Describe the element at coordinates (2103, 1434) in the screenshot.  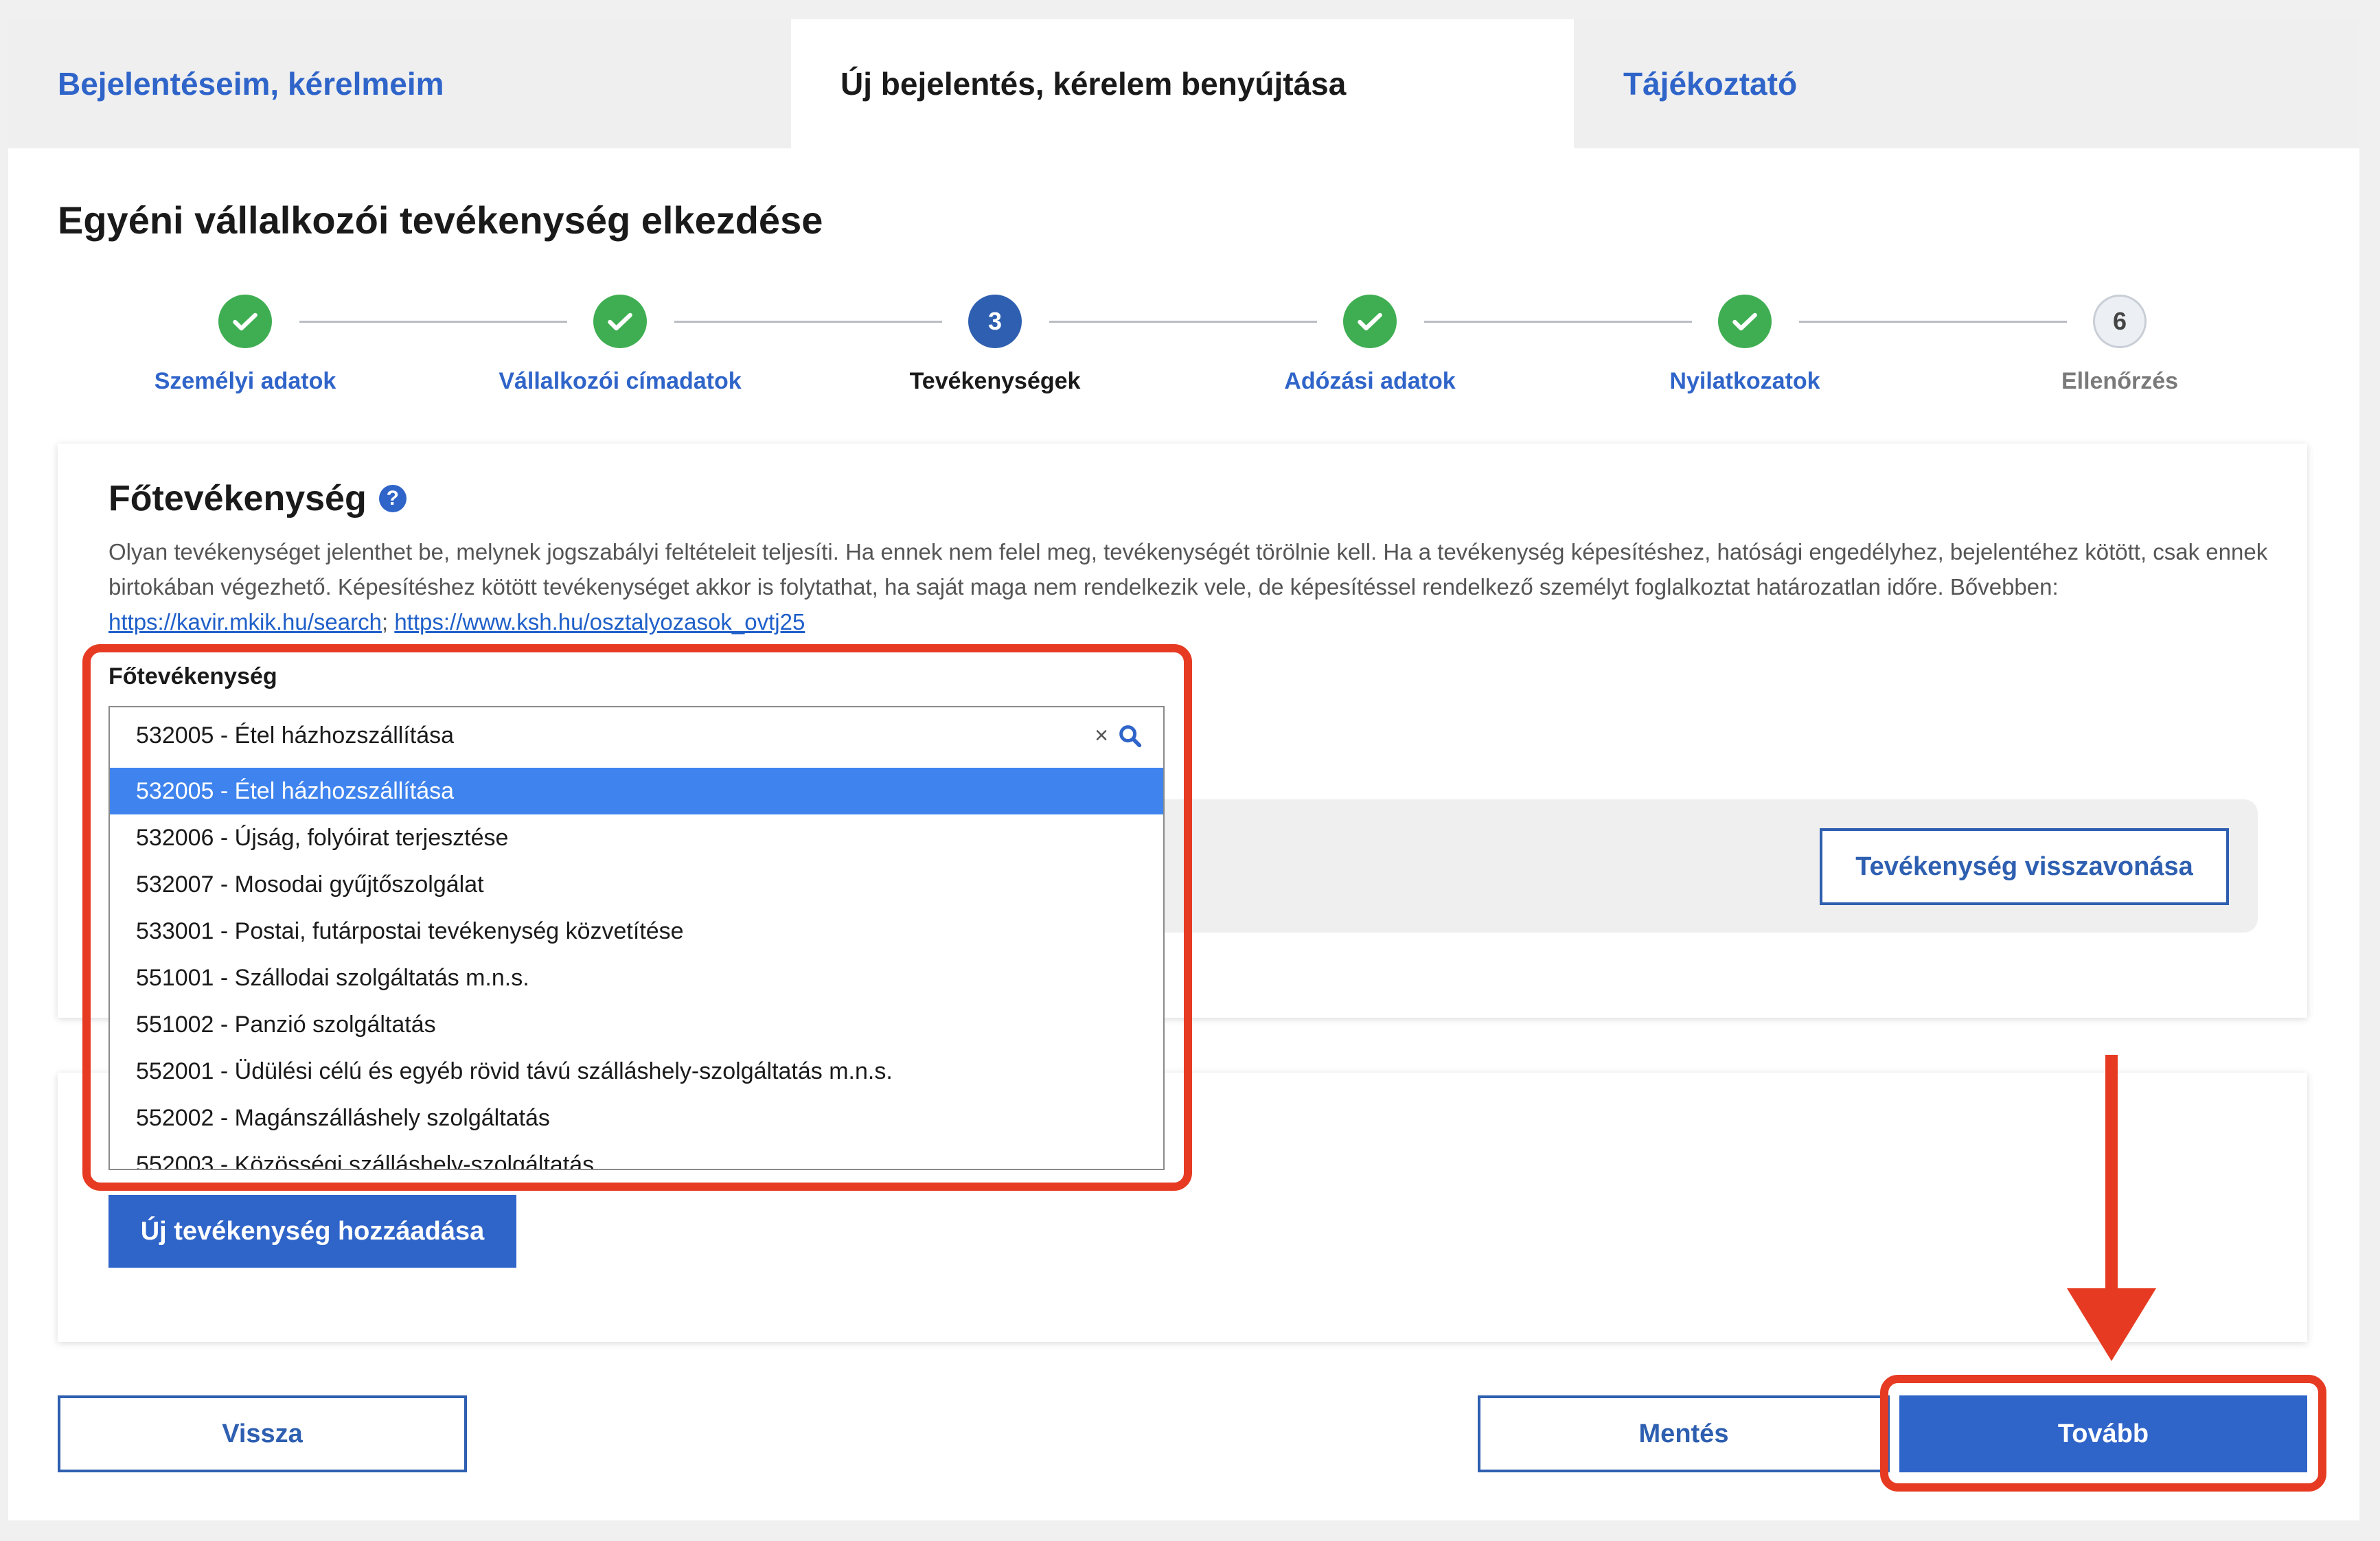
I see `next-button-highlight-frame` at that location.